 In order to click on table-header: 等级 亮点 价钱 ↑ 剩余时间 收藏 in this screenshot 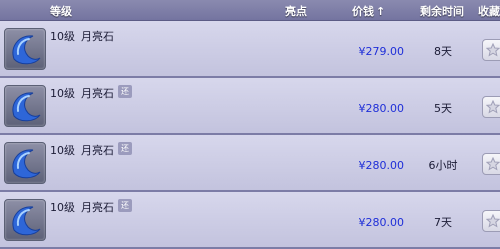, I will do `click(250, 10)`.